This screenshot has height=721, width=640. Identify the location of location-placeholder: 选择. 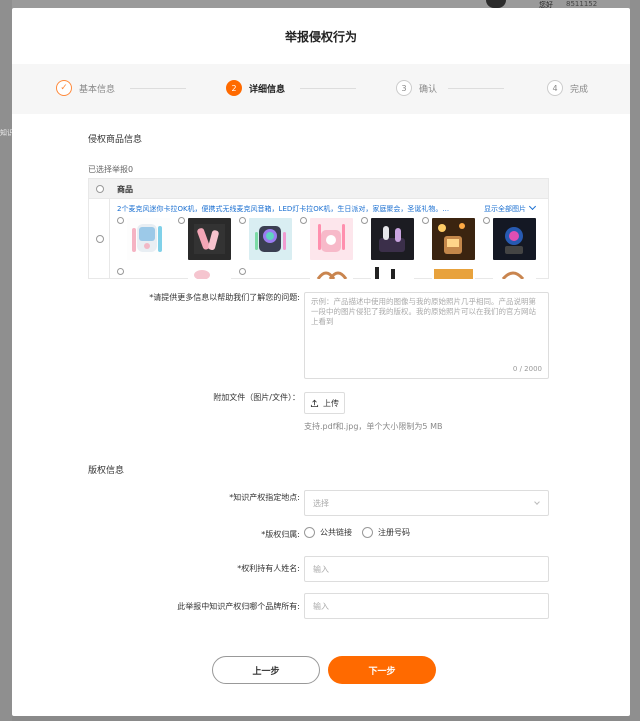
(321, 503).